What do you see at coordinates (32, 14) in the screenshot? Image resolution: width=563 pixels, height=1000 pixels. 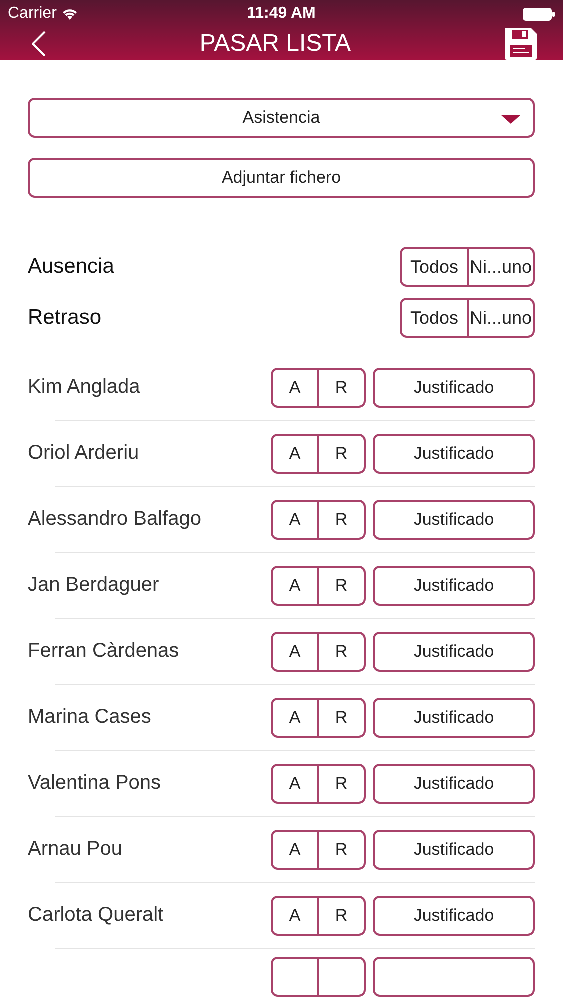 I see `carrier-label: Carrier` at bounding box center [32, 14].